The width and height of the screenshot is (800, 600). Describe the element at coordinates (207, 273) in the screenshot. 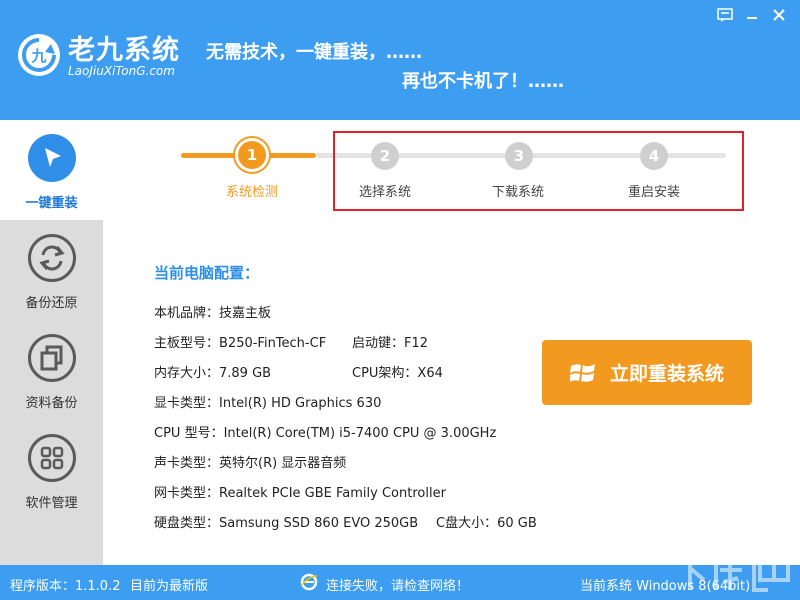

I see `config-title: 当前电脑配置：` at that location.